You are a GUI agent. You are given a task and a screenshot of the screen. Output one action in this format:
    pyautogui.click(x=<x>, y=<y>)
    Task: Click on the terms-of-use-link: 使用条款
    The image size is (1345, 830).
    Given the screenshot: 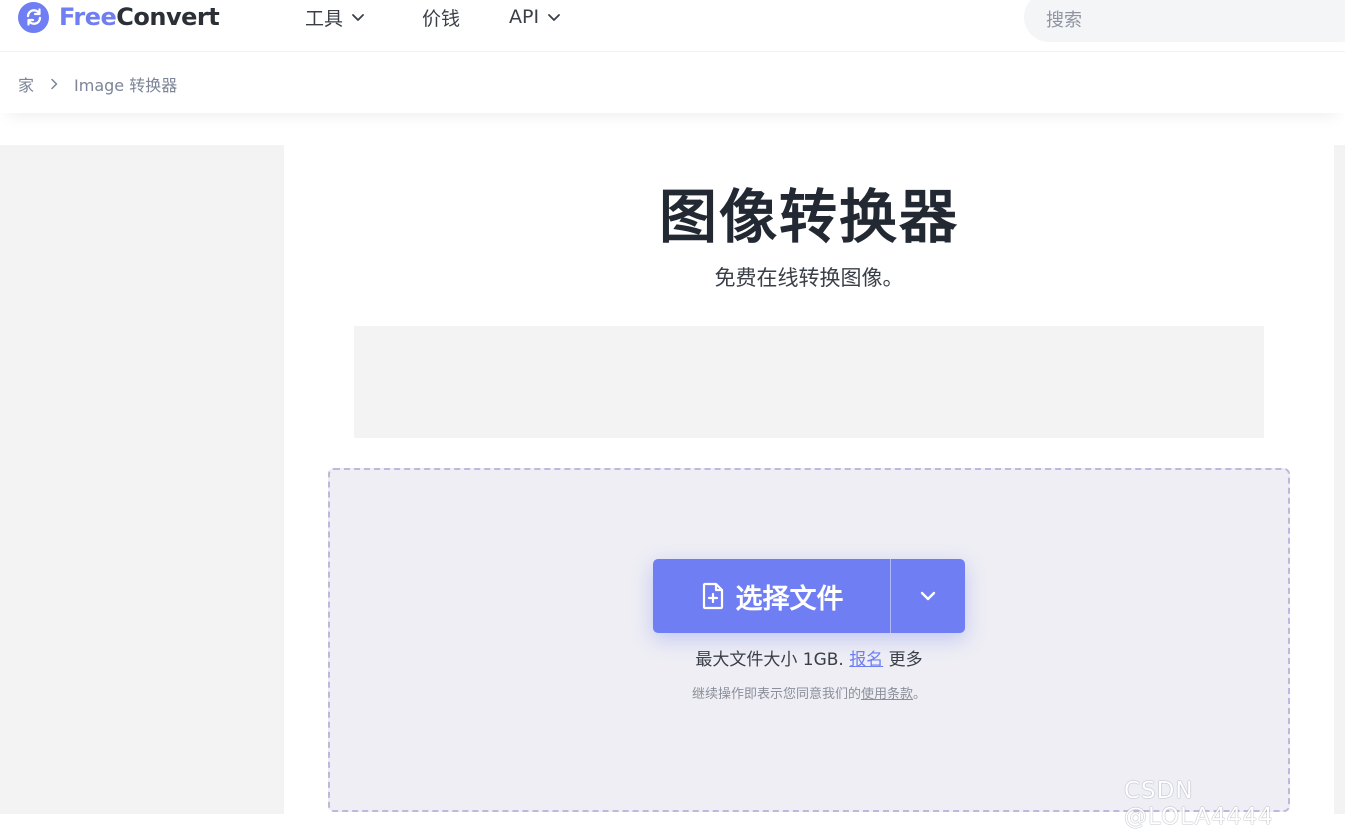 What is the action you would take?
    pyautogui.click(x=887, y=694)
    